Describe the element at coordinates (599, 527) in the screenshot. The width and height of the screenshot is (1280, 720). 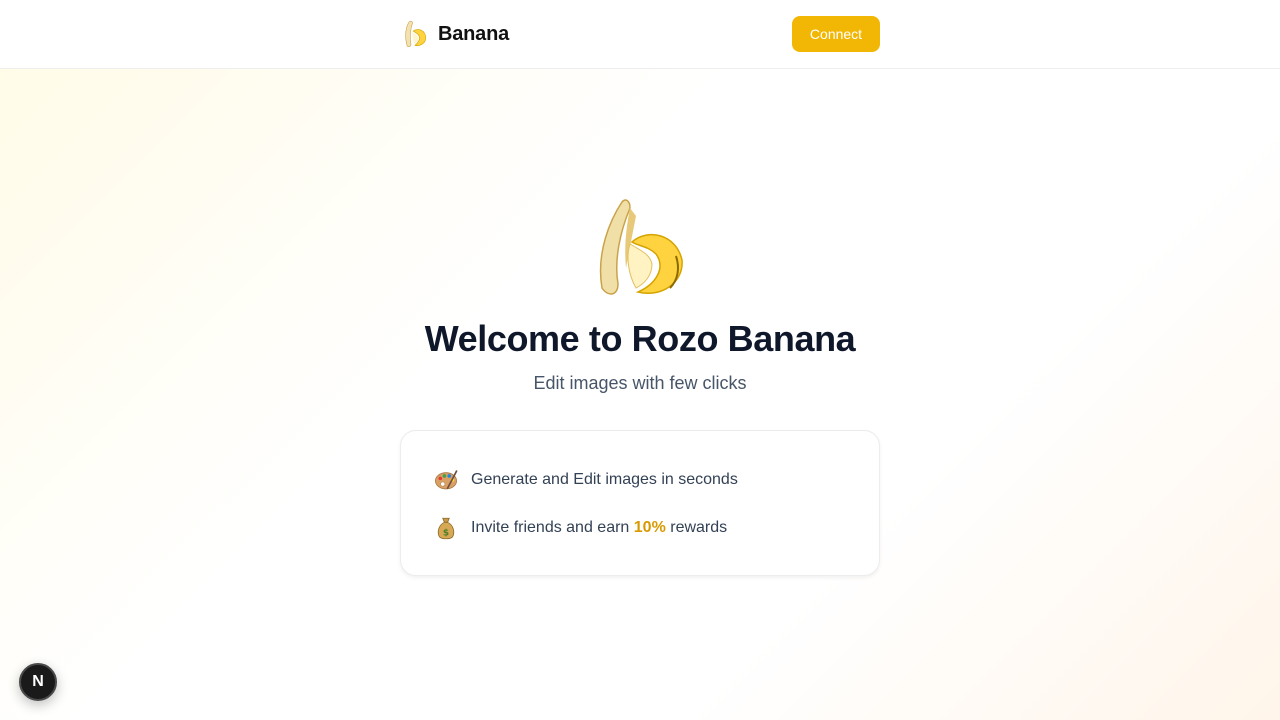
I see `feature-text: Invite friends and earn 10% rewards` at that location.